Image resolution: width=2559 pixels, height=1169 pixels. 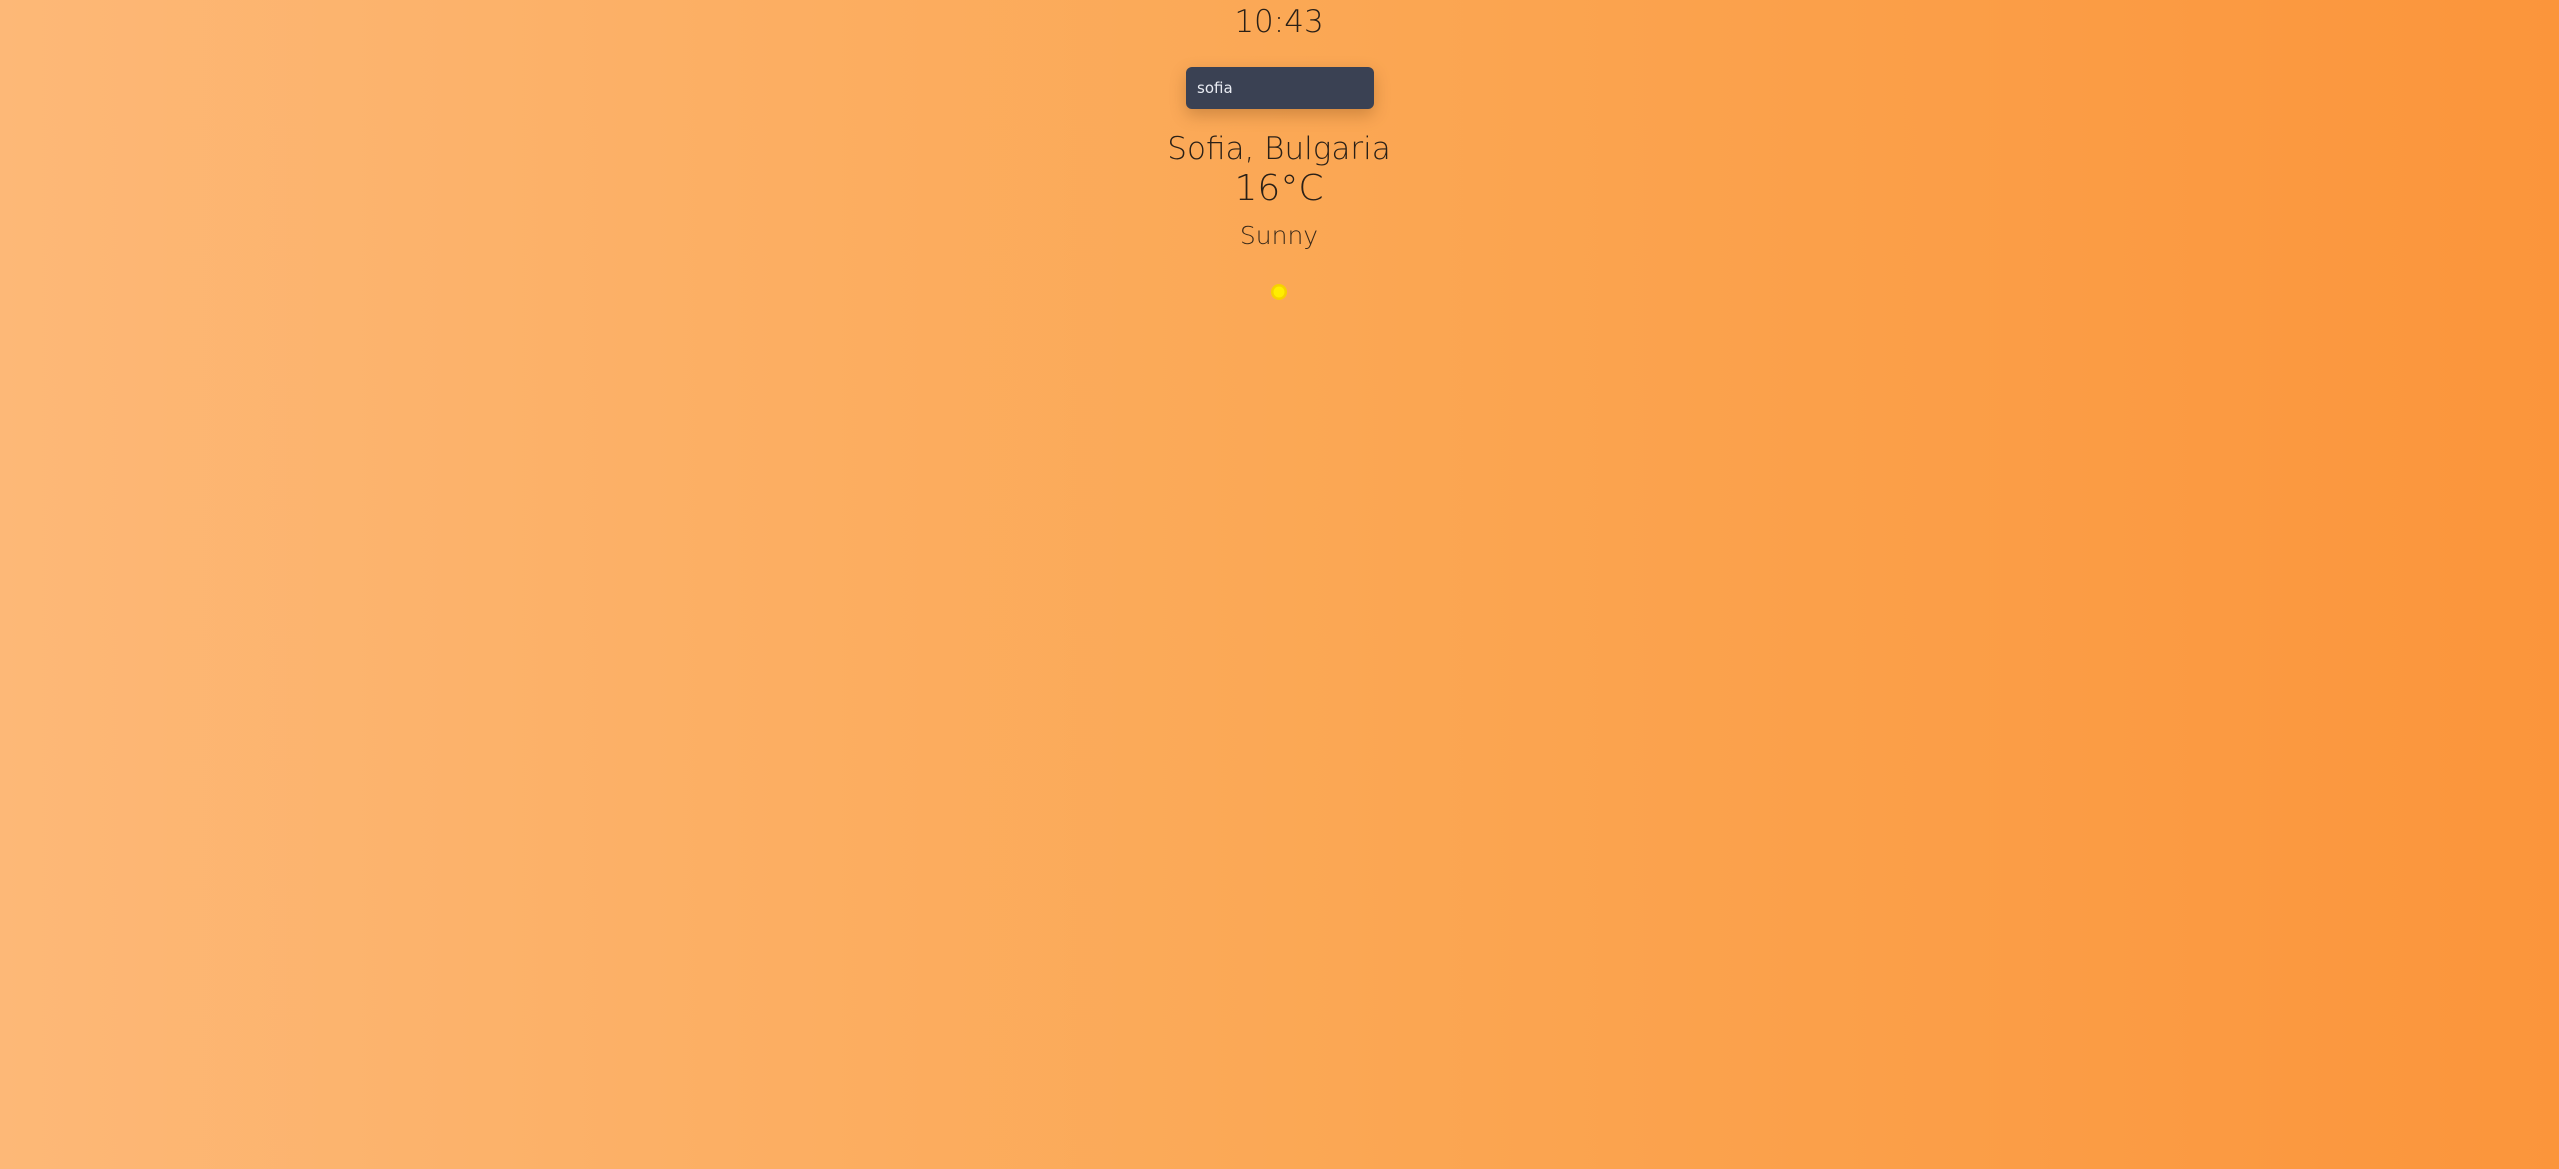 What do you see at coordinates (1279, 22) in the screenshot?
I see `clock-time: 10:43` at bounding box center [1279, 22].